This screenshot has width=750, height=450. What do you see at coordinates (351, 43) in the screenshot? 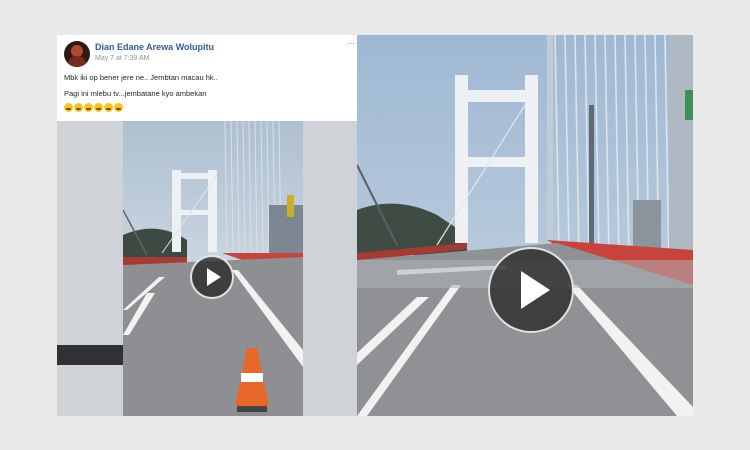
I see `more-options-icon: ···` at bounding box center [351, 43].